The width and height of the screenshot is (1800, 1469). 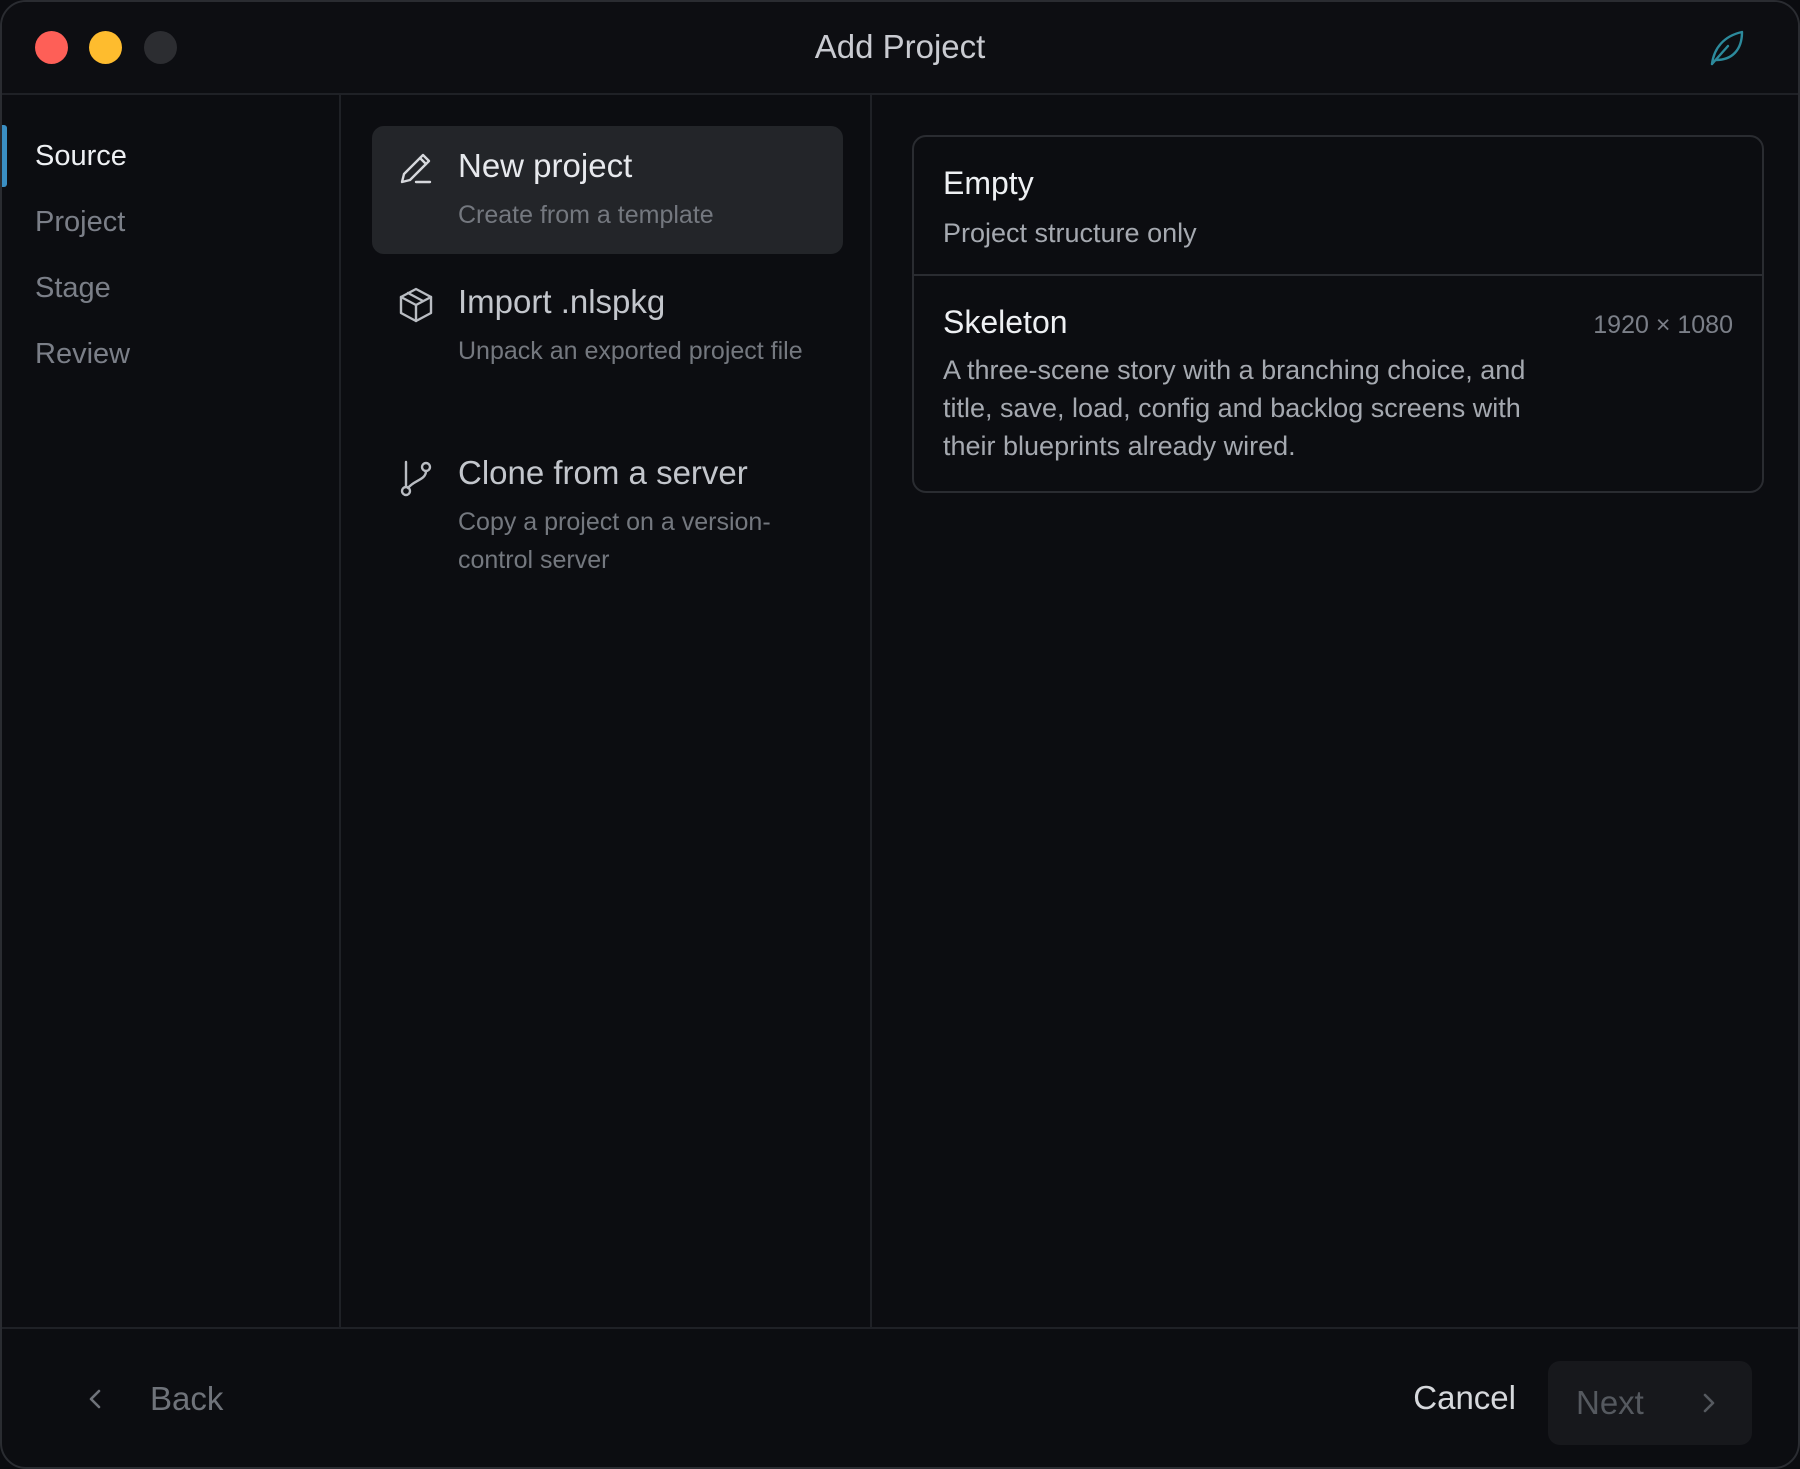 I want to click on source-new-project: New project Create from a template, so click(x=607, y=190).